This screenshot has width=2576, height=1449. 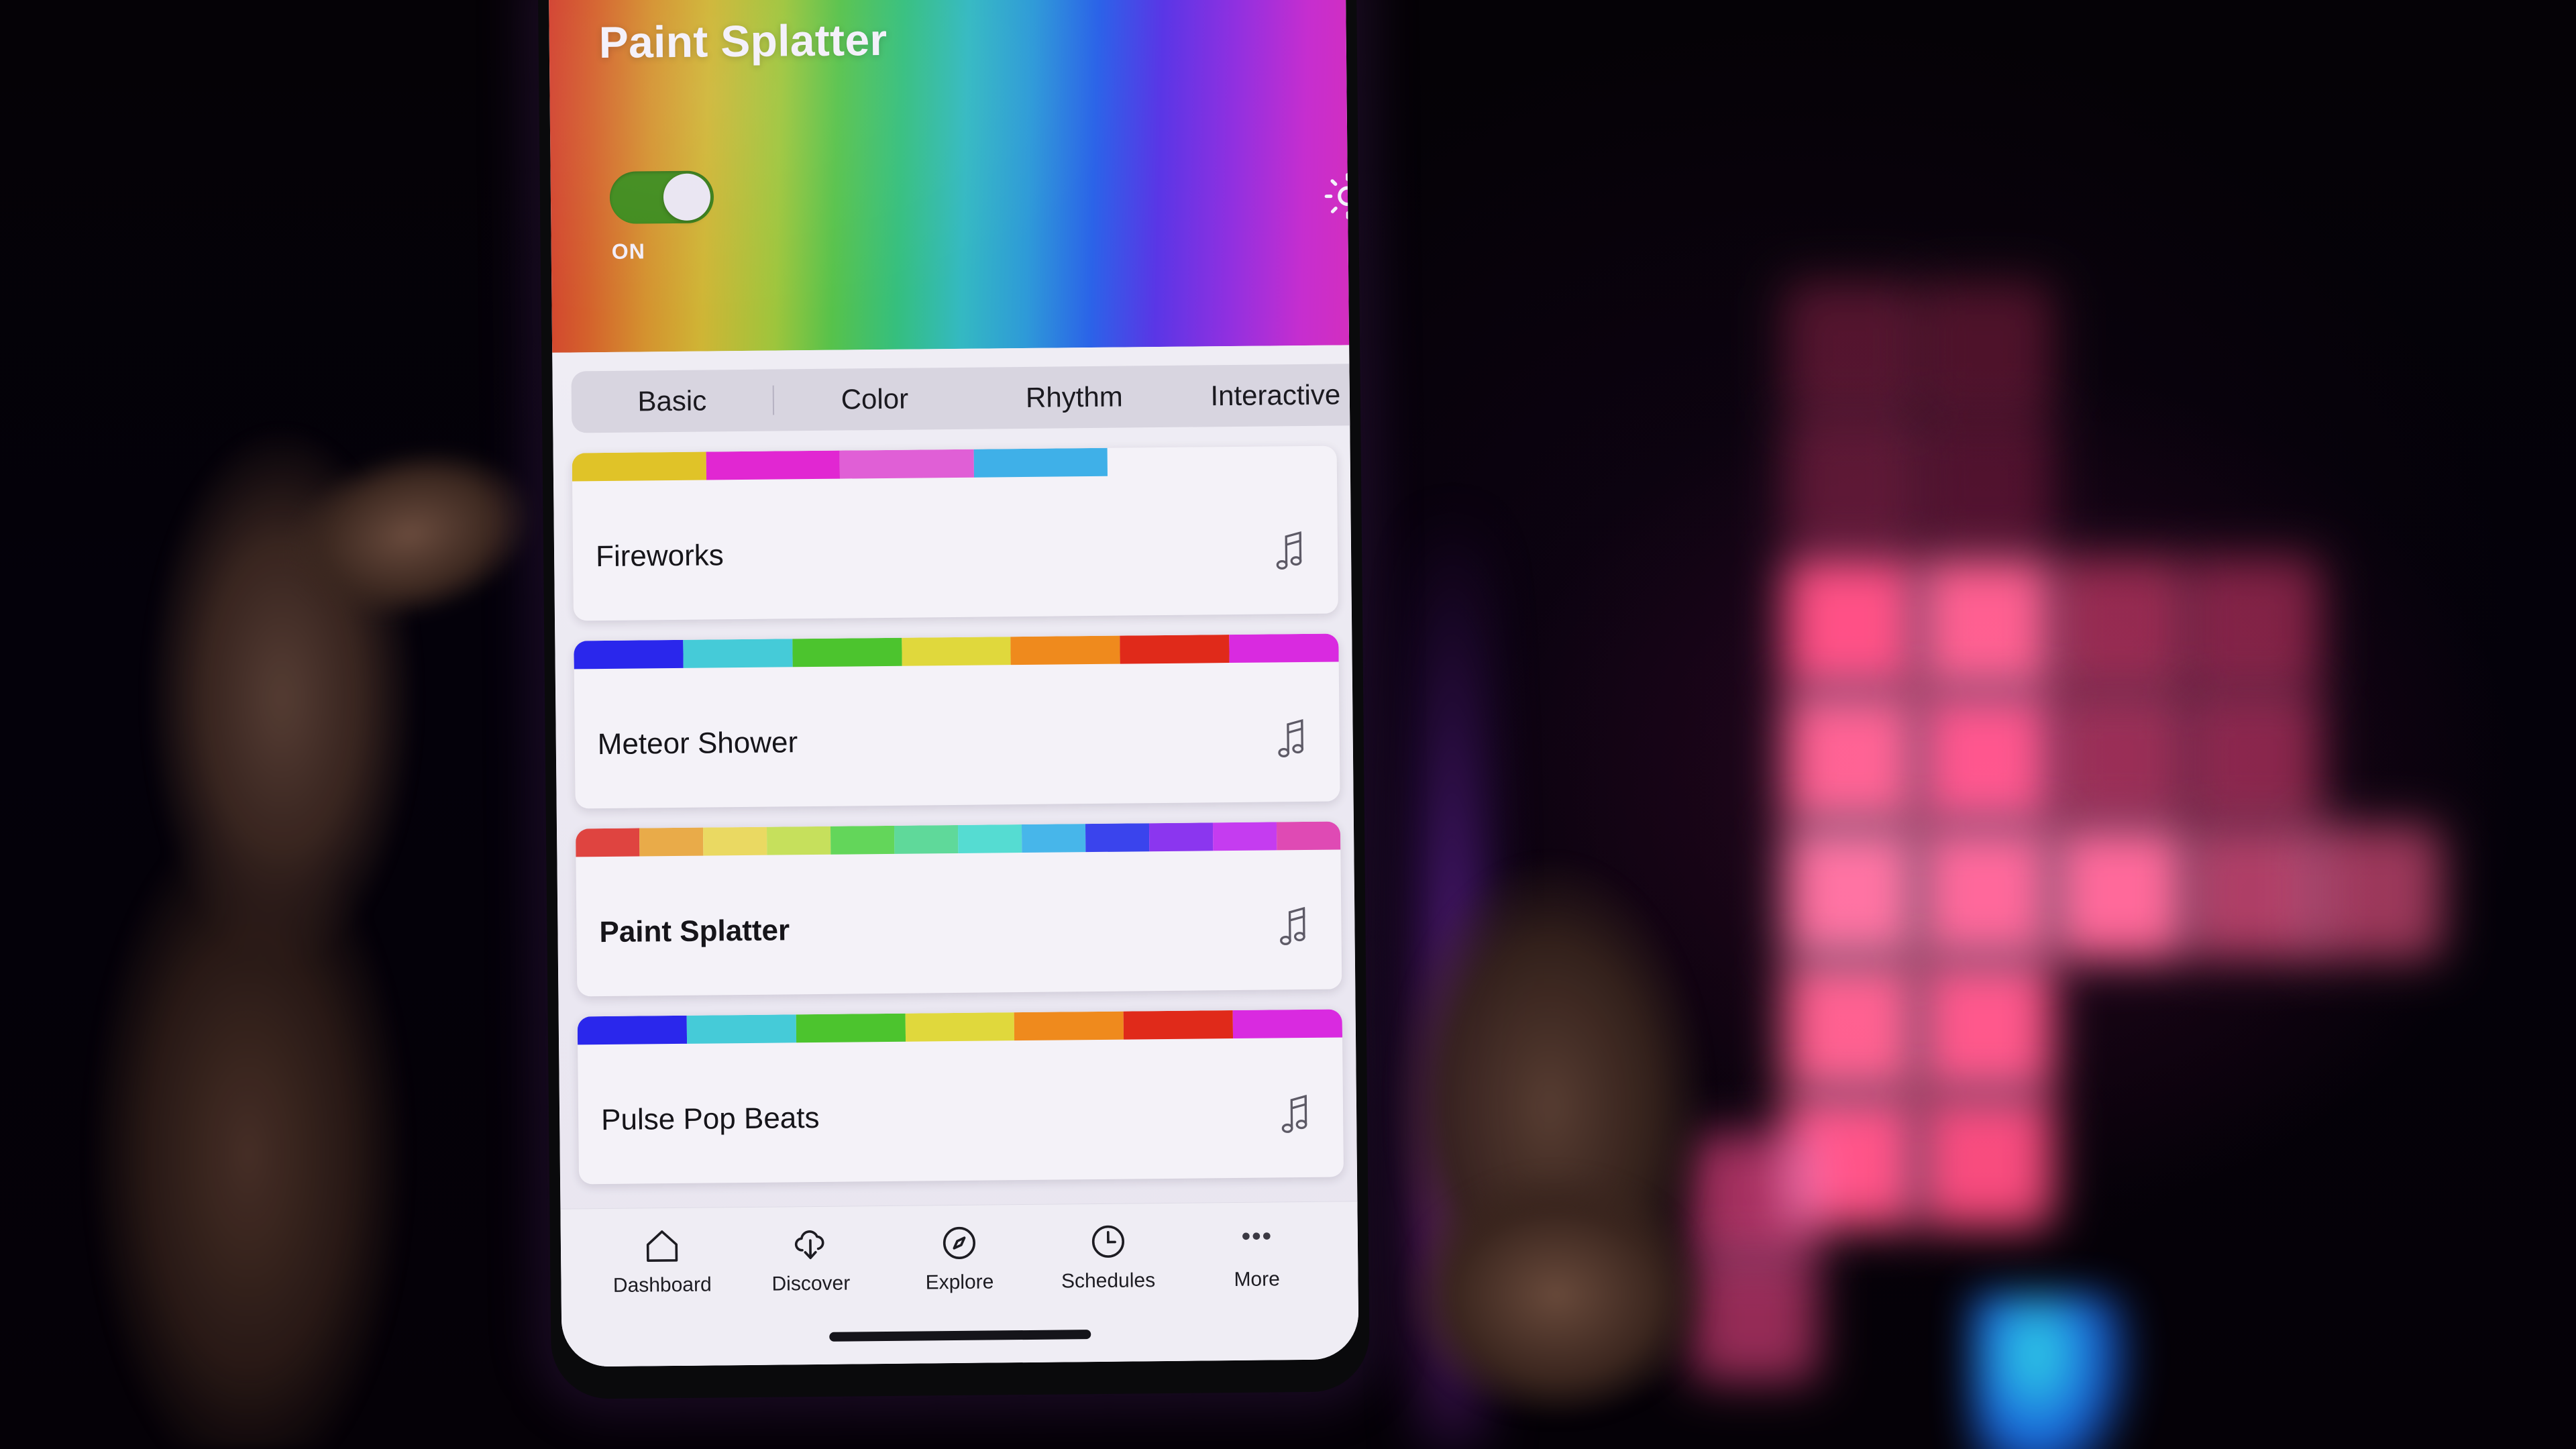 What do you see at coordinates (1556, 1294) in the screenshot?
I see `right-hand-fingers` at bounding box center [1556, 1294].